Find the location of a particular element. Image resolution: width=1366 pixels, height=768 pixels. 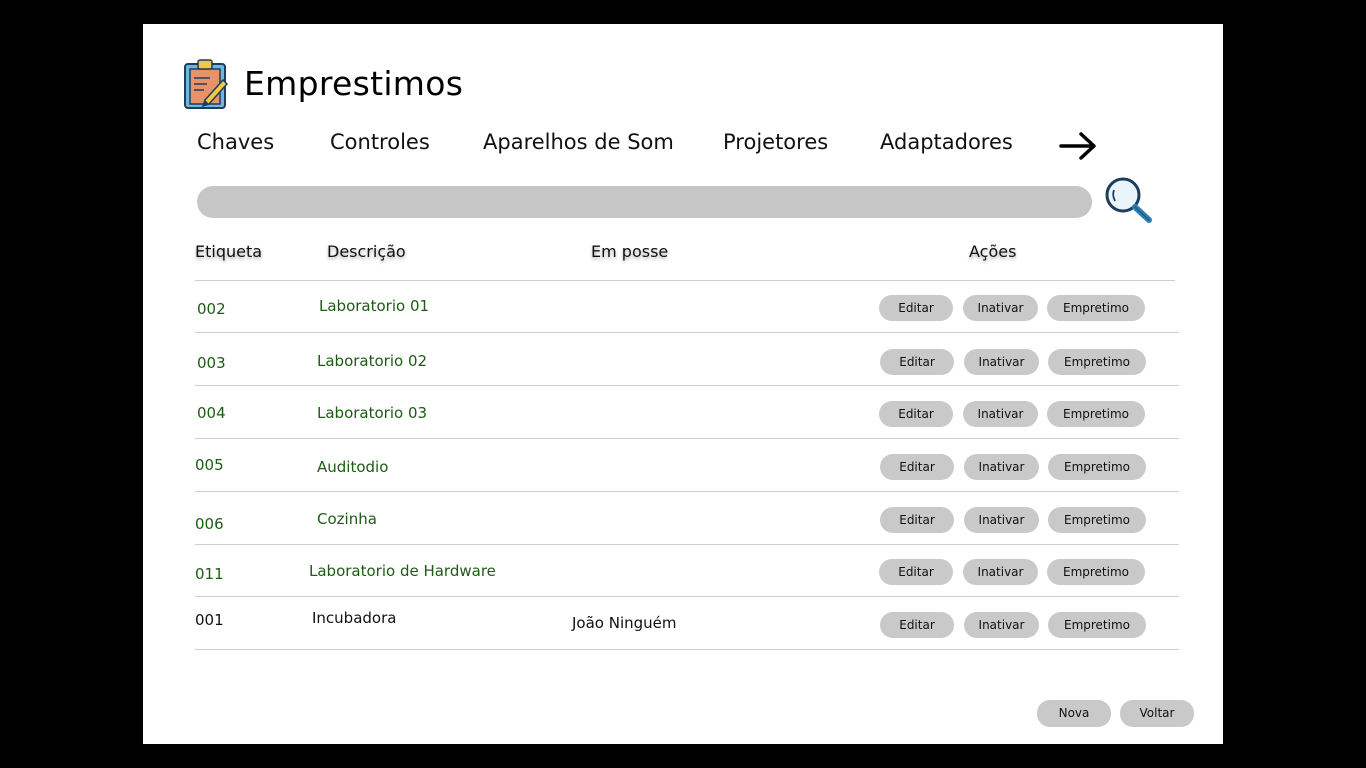

new-button: Nova is located at coordinates (1074, 713).